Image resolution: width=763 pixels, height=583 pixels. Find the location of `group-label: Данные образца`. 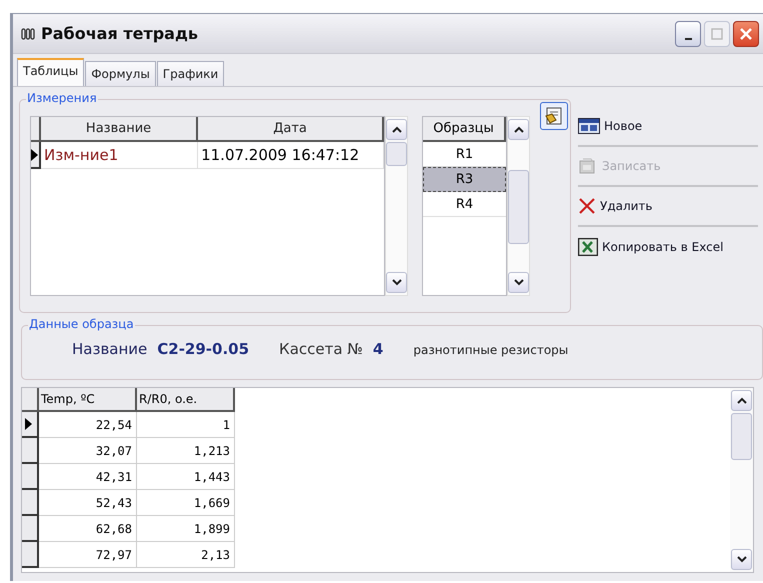

group-label: Данные образца is located at coordinates (81, 324).